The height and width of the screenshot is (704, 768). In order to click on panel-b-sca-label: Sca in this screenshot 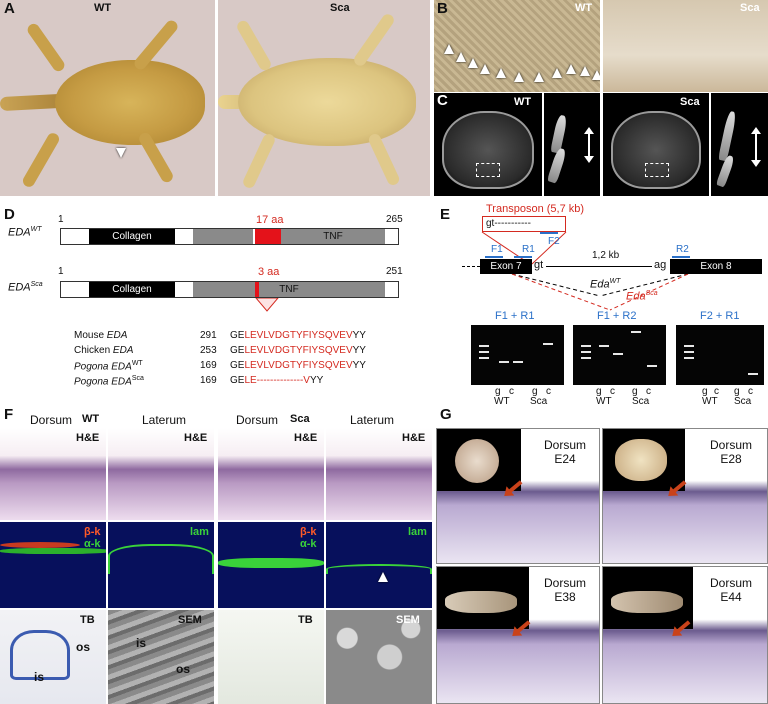, I will do `click(750, 8)`.